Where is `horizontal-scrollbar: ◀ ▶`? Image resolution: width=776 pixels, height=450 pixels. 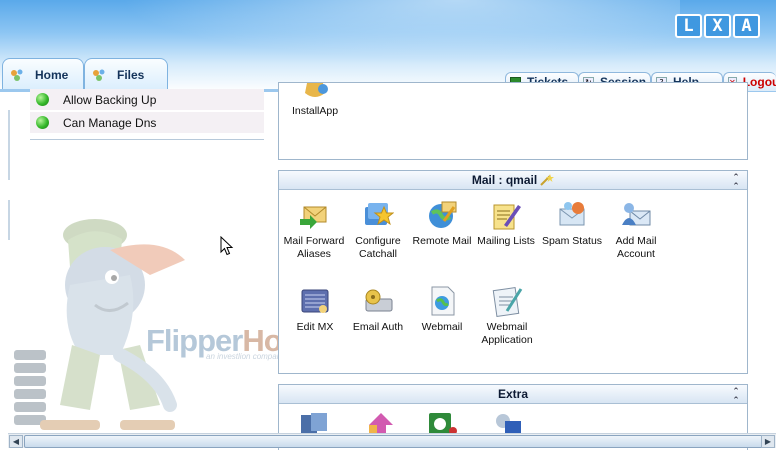
horizontal-scrollbar: ◀ ▶ is located at coordinates (392, 440).